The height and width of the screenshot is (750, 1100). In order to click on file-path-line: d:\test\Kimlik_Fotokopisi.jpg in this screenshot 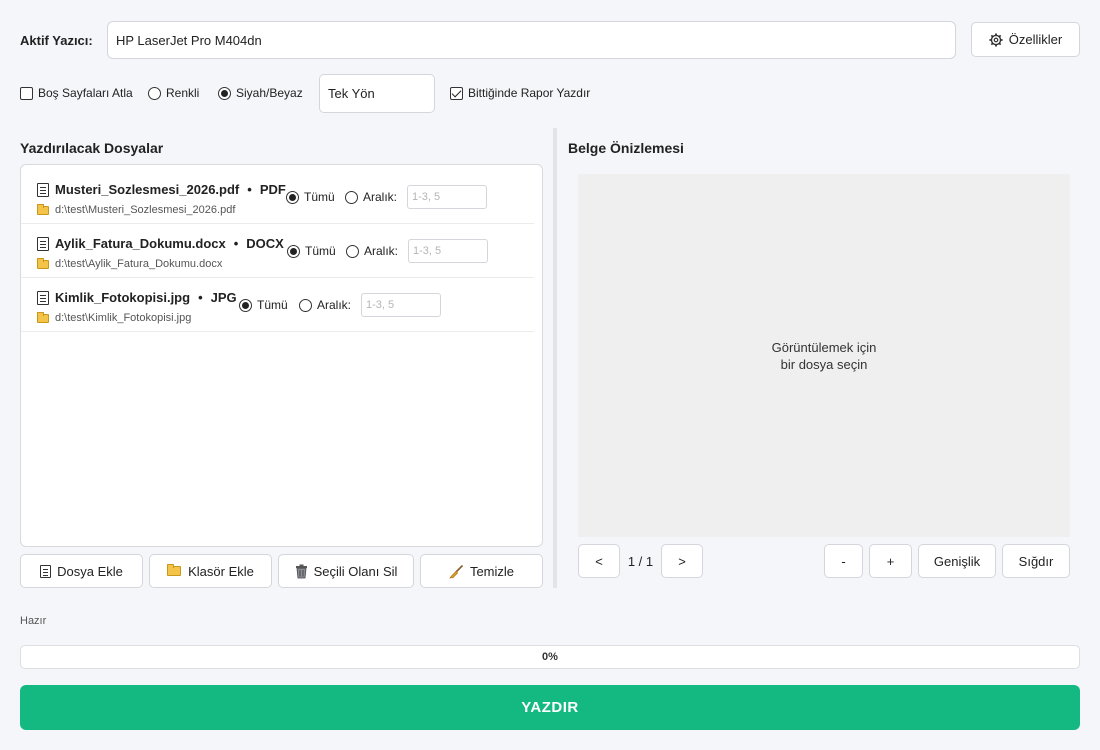, I will do `click(114, 317)`.